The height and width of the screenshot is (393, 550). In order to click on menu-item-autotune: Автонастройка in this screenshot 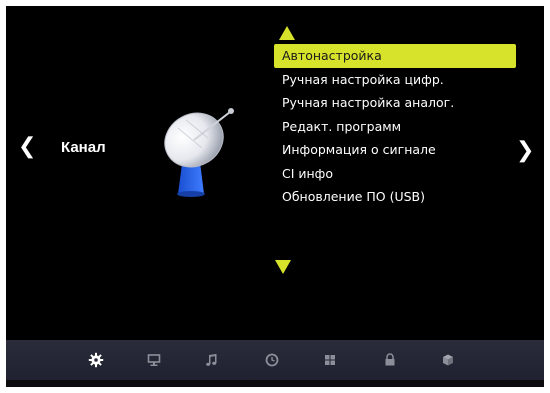, I will do `click(395, 56)`.